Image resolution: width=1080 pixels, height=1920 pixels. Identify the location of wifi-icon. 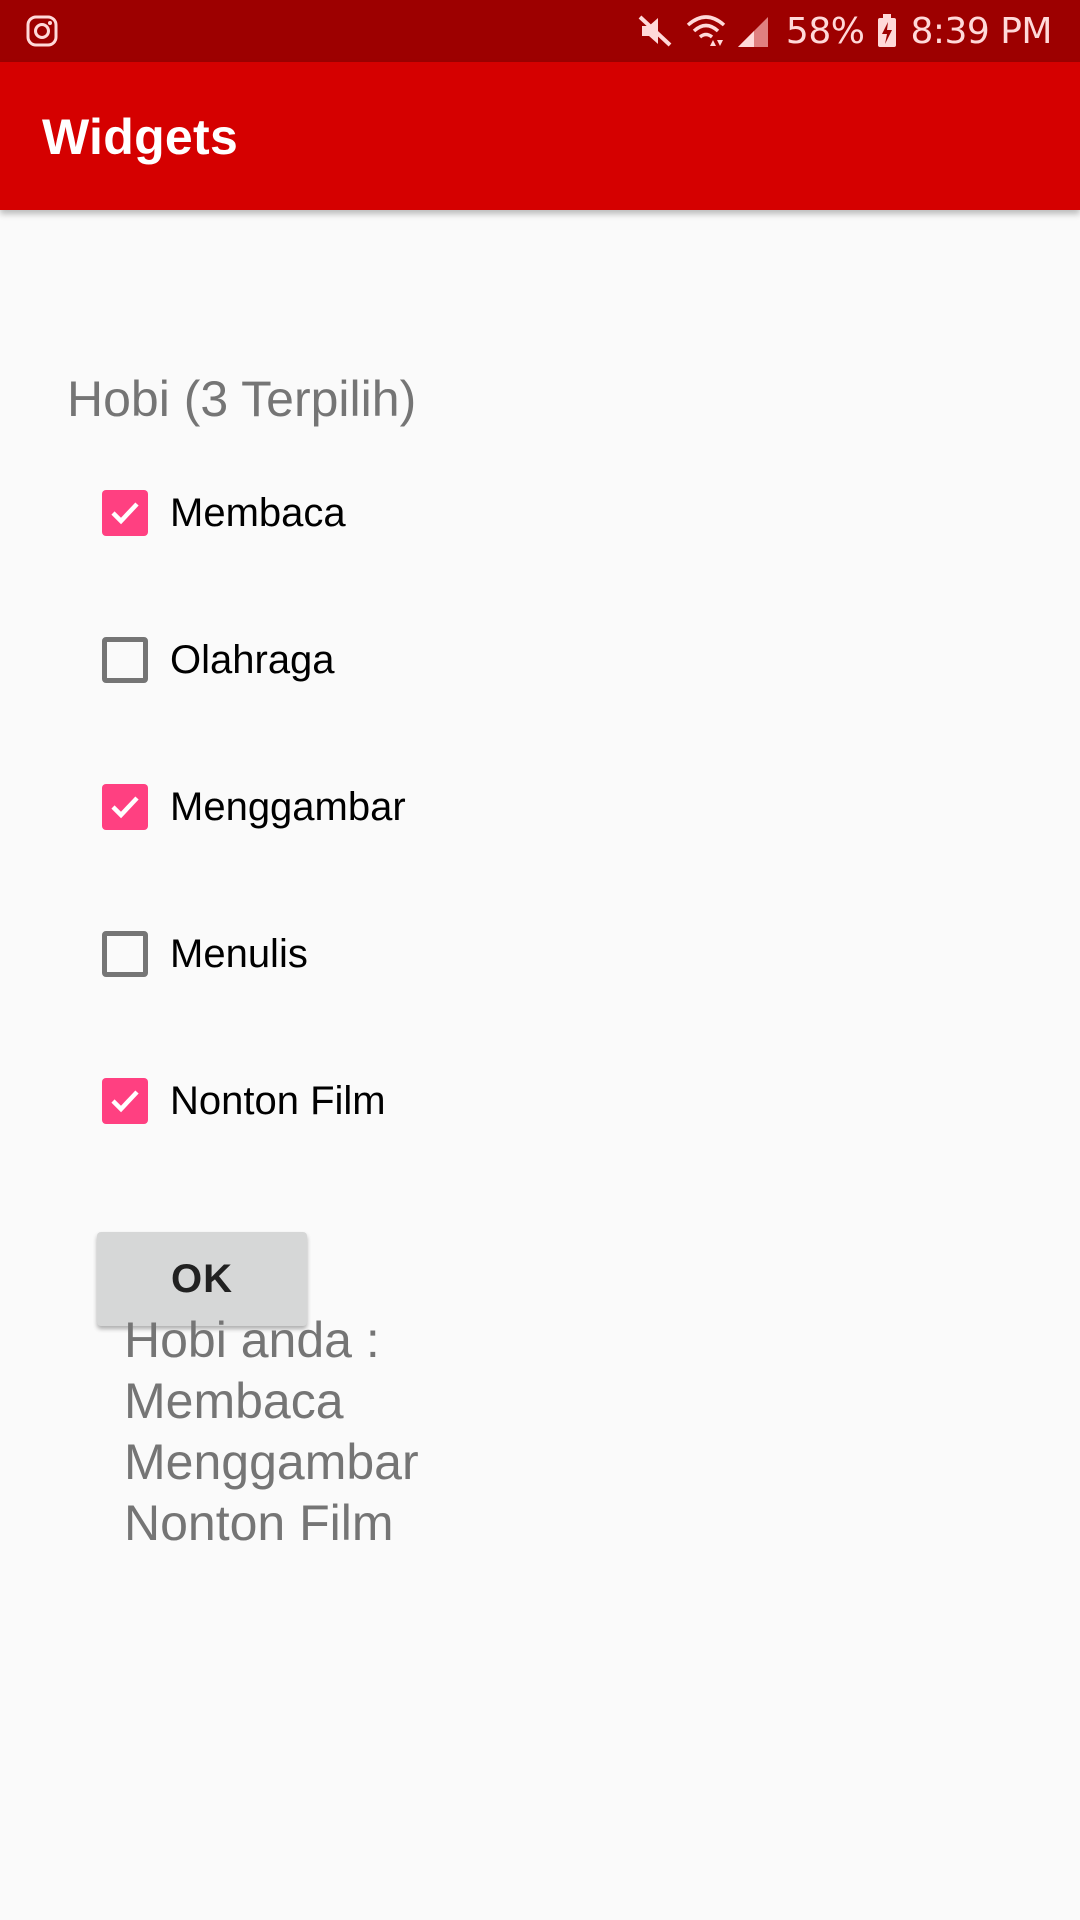
(706, 31).